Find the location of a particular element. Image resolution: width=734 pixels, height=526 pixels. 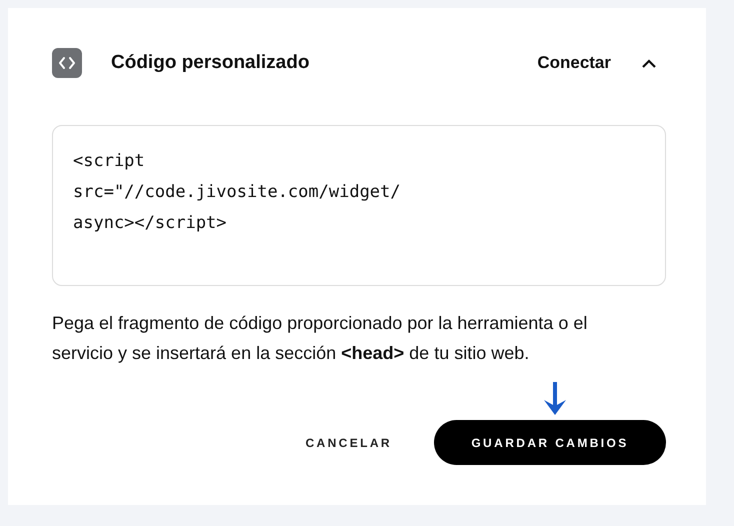

code-line: <script is located at coordinates (109, 161).